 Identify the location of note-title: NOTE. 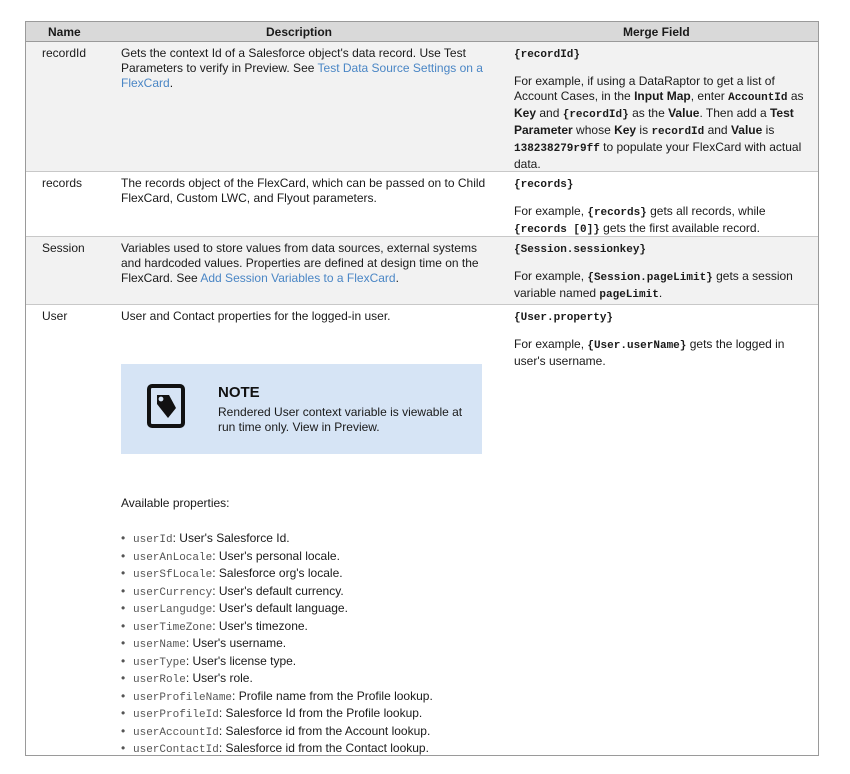
(239, 392).